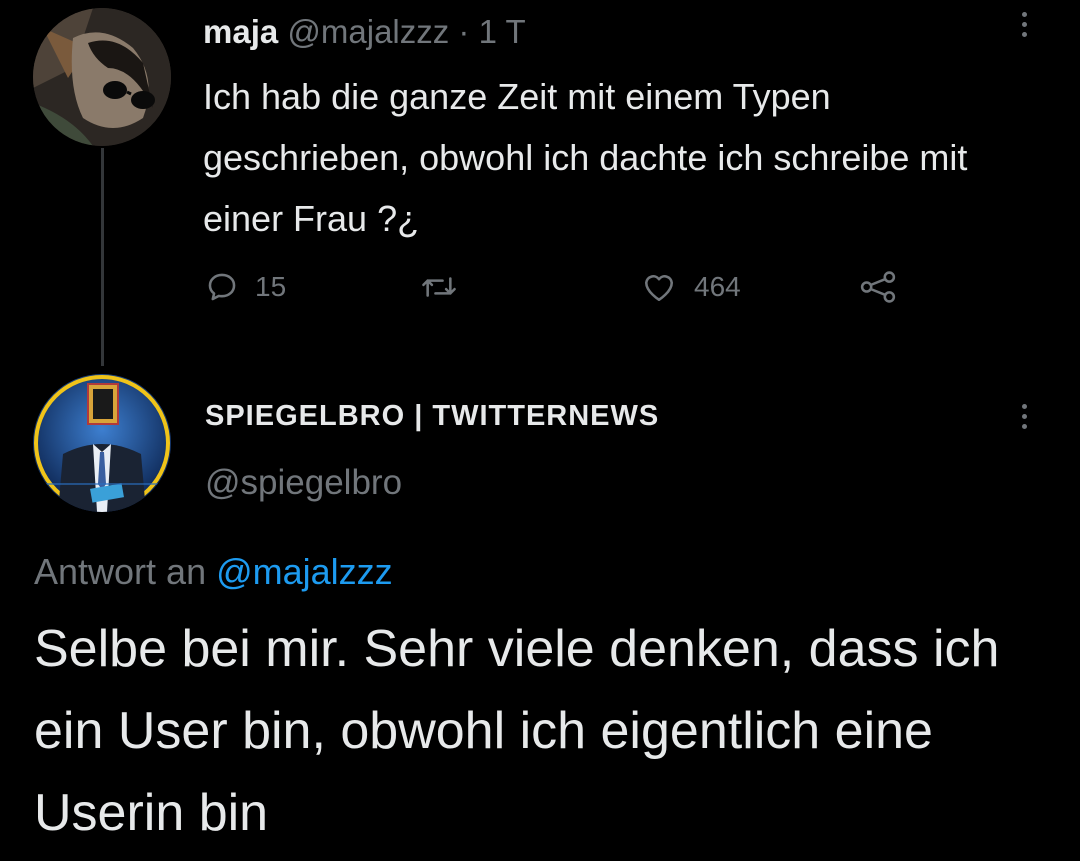 This screenshot has width=1080, height=861. What do you see at coordinates (213, 572) in the screenshot?
I see `reply-context: Antwort an @majalzzz` at bounding box center [213, 572].